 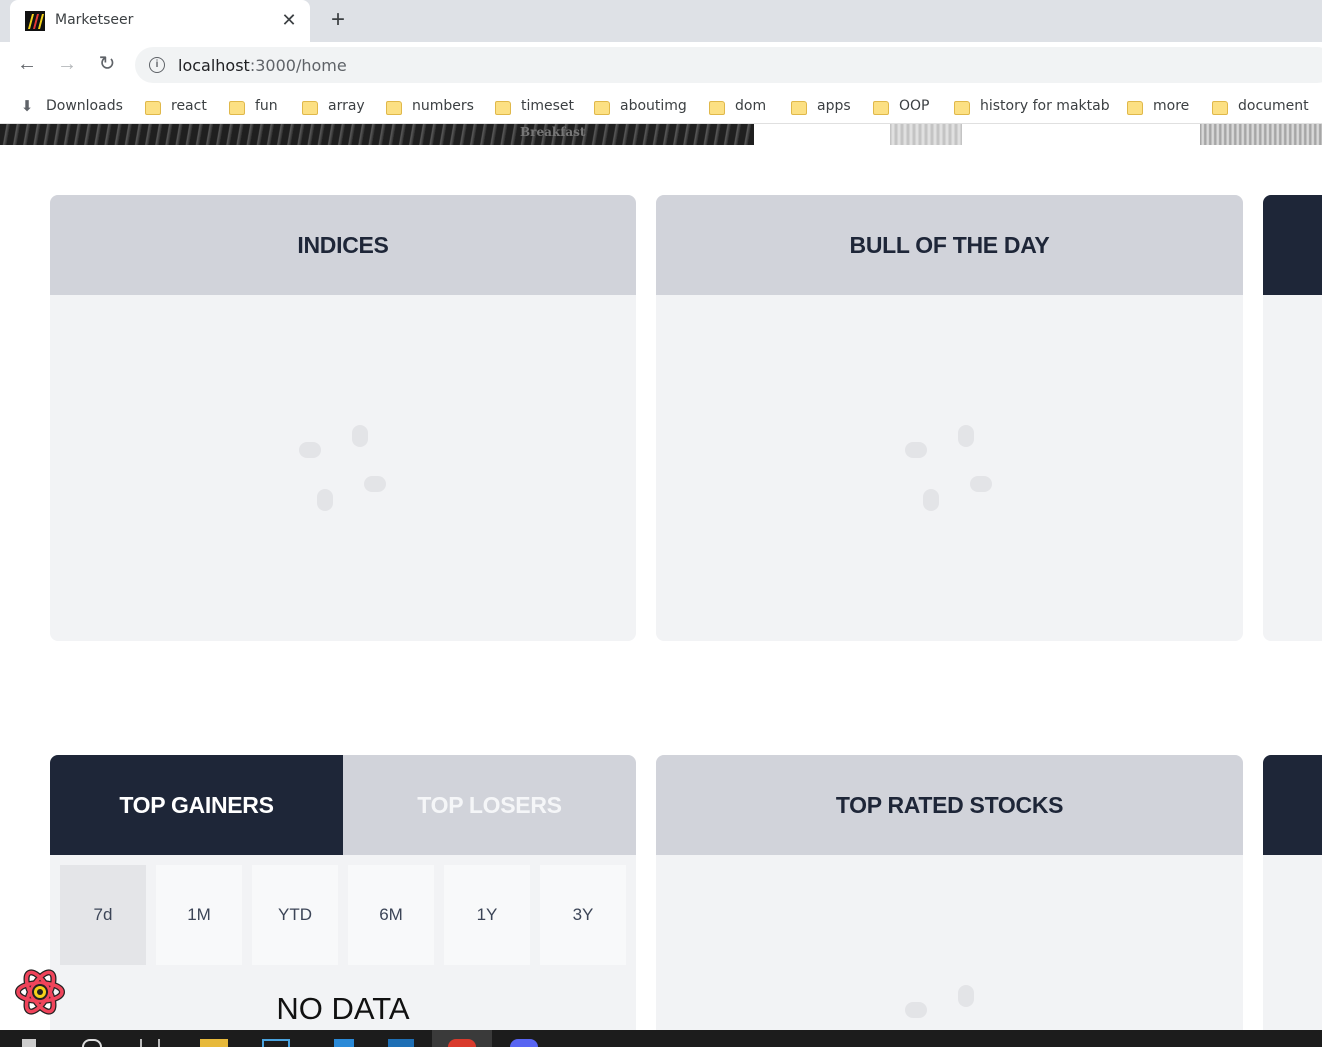 What do you see at coordinates (653, 106) in the screenshot?
I see `bookmark-label: aboutimg` at bounding box center [653, 106].